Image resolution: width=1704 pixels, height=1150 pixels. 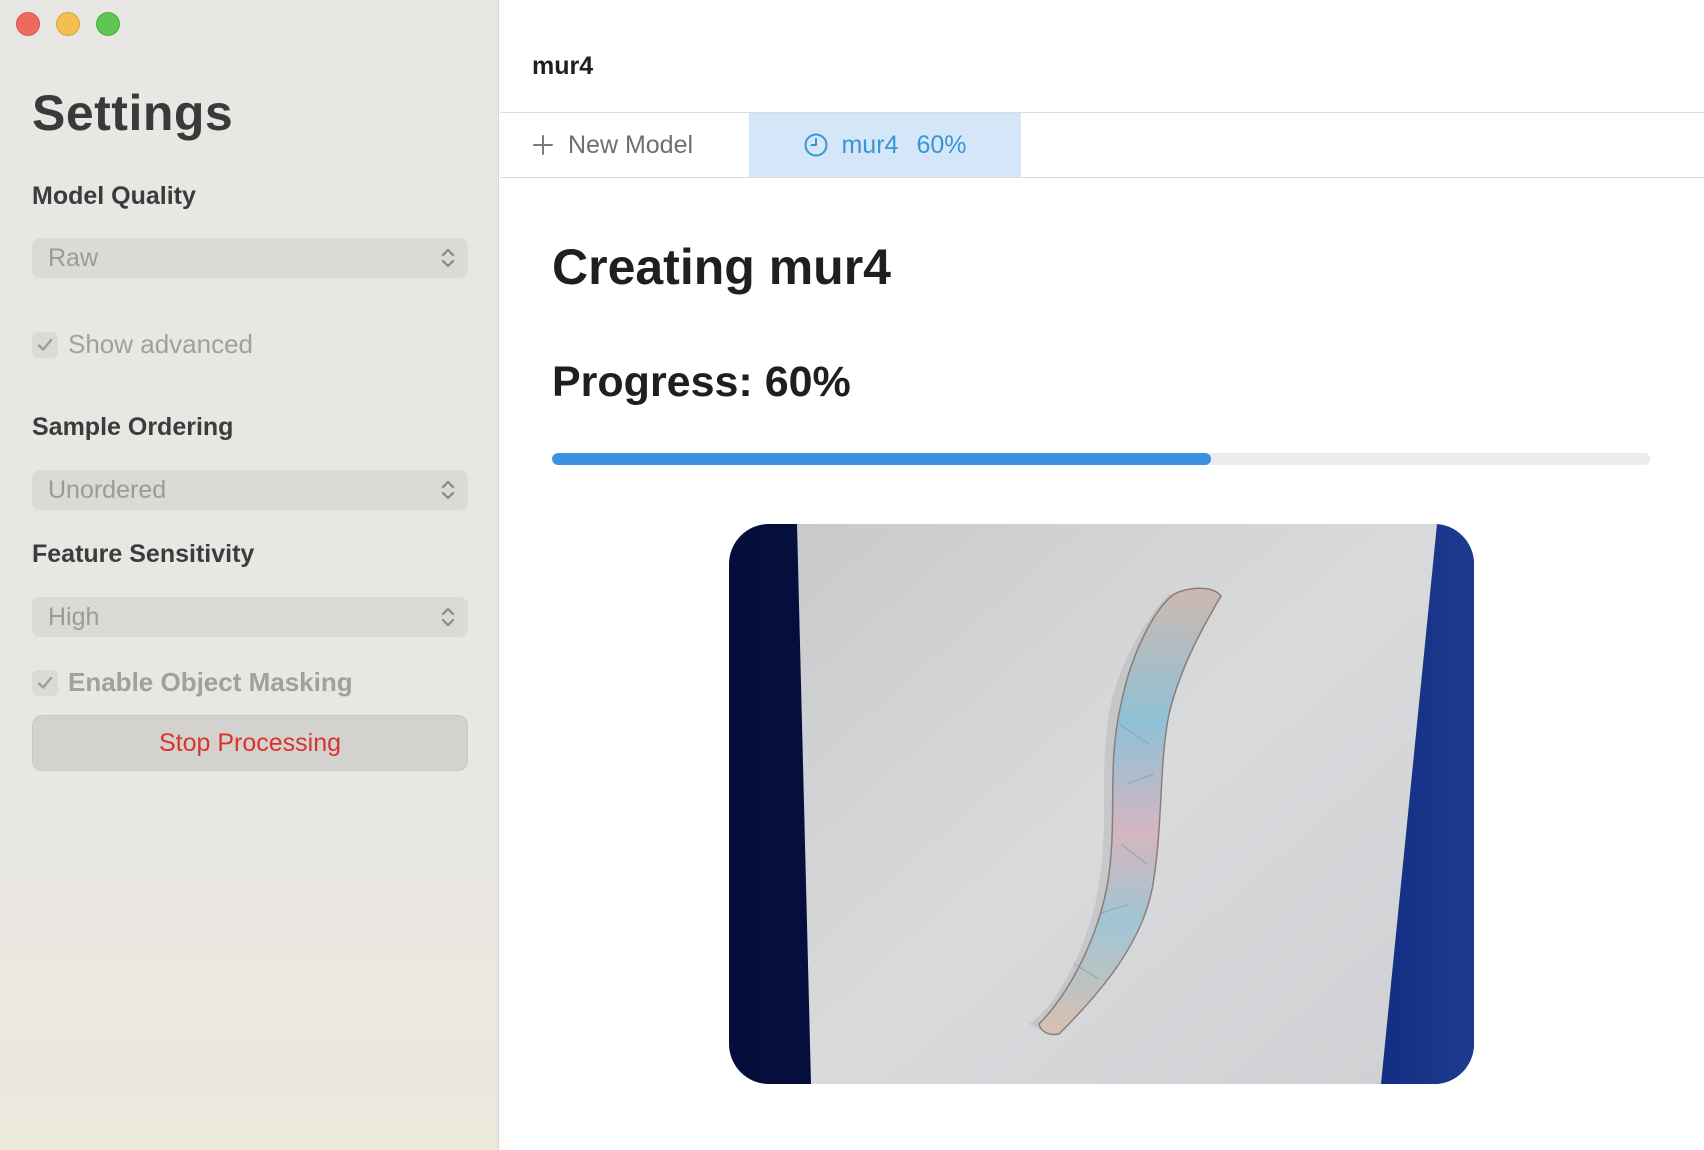 What do you see at coordinates (250, 617) in the screenshot?
I see `feature-sensitivity-select: High` at bounding box center [250, 617].